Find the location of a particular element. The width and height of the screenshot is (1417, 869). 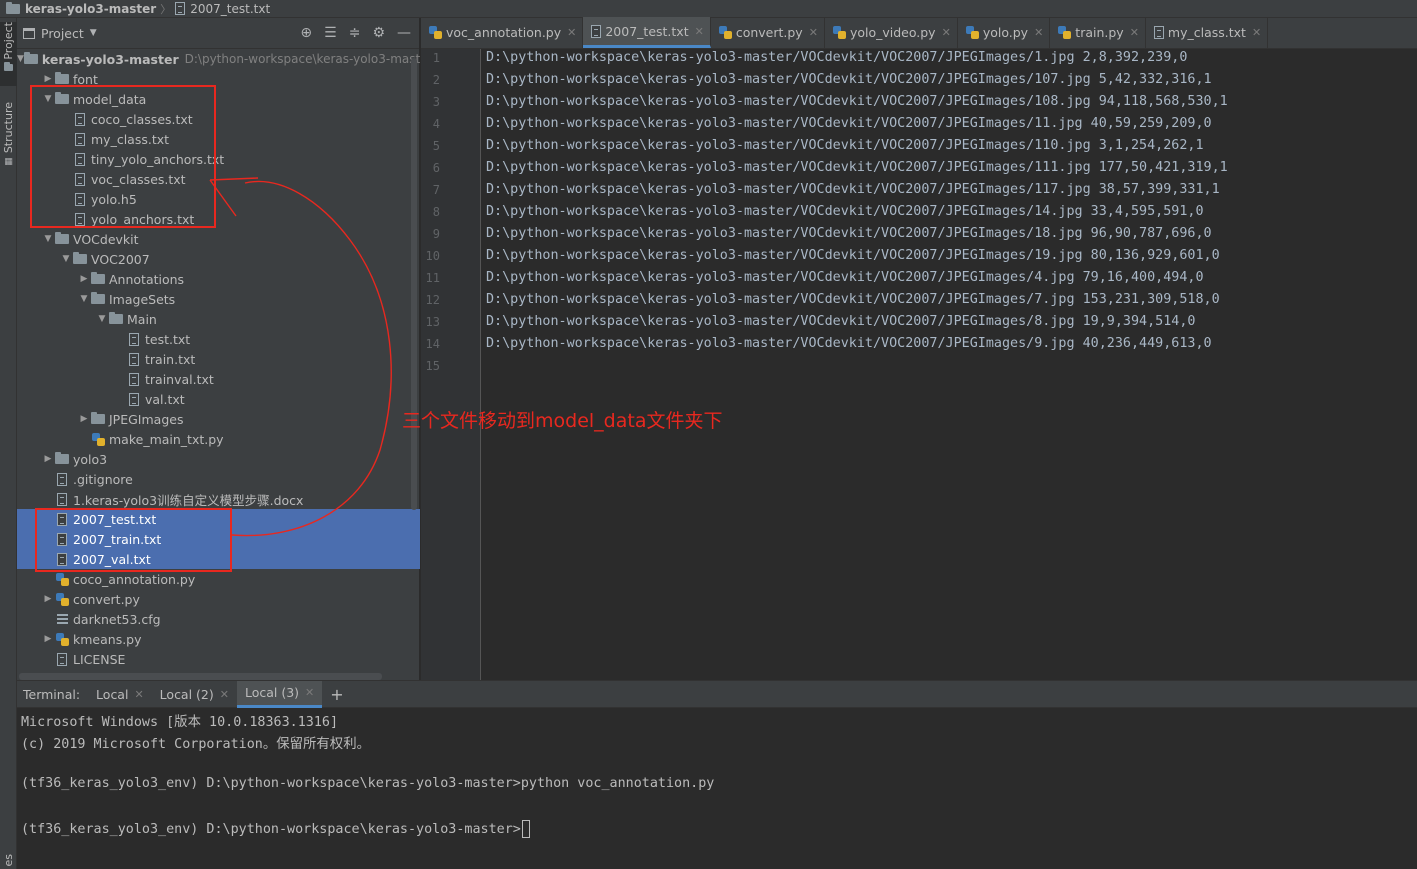

tree-item: voc_classes.txt is located at coordinates (218, 179).